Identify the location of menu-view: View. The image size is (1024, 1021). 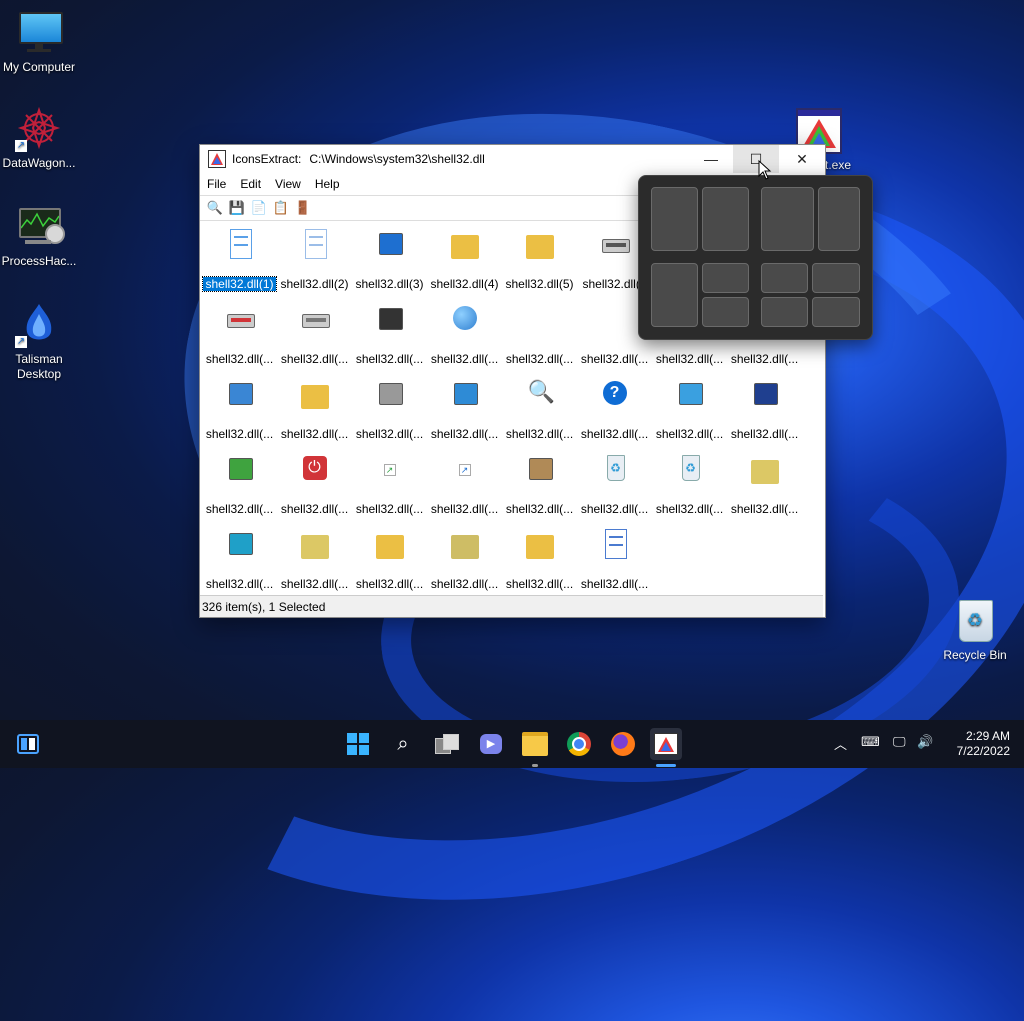
(288, 184).